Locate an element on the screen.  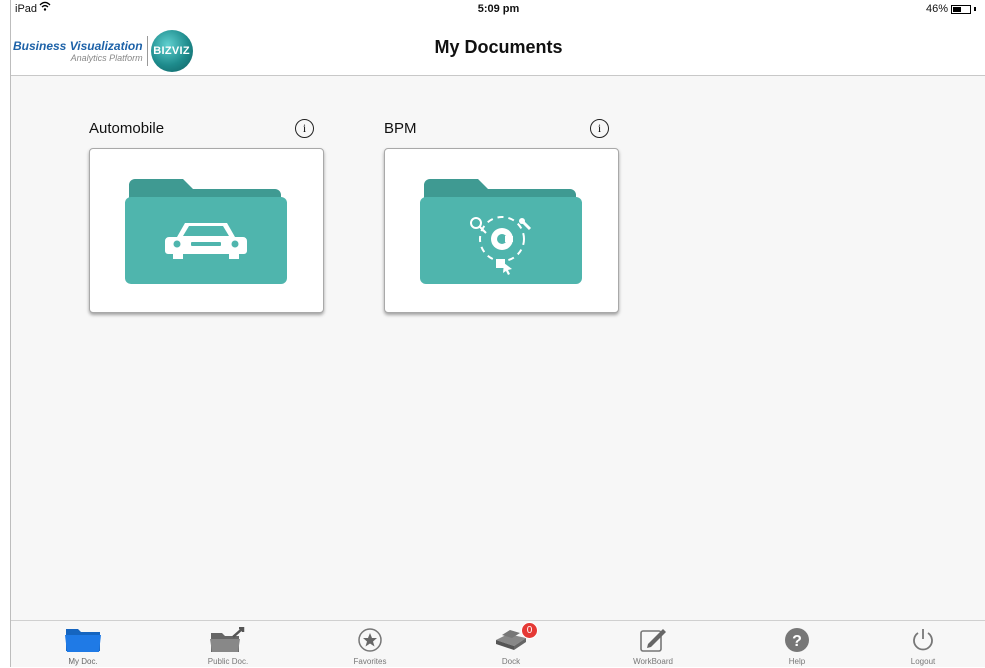
star-icon is located at coordinates (370, 640).